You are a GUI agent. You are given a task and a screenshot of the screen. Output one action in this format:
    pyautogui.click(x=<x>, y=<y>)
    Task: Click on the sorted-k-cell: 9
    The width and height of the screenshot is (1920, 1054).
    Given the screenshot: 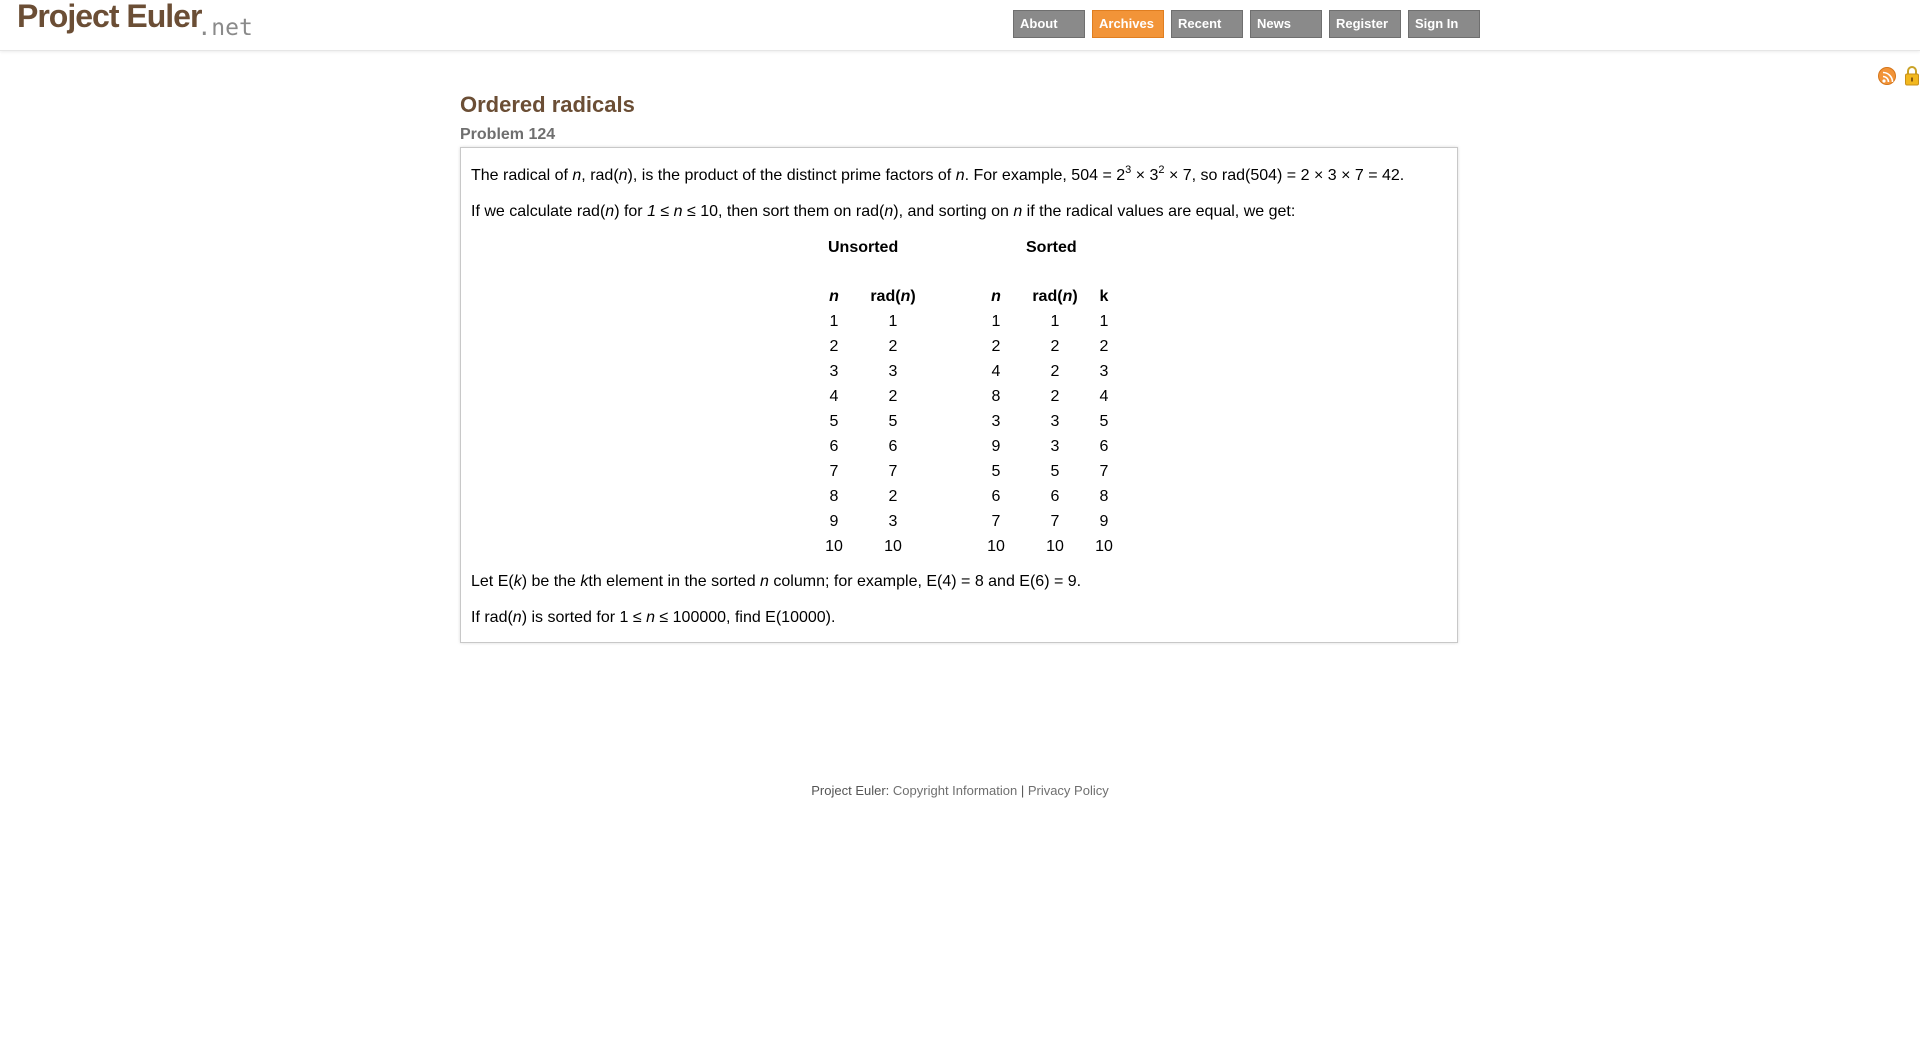 What is the action you would take?
    pyautogui.click(x=1104, y=521)
    